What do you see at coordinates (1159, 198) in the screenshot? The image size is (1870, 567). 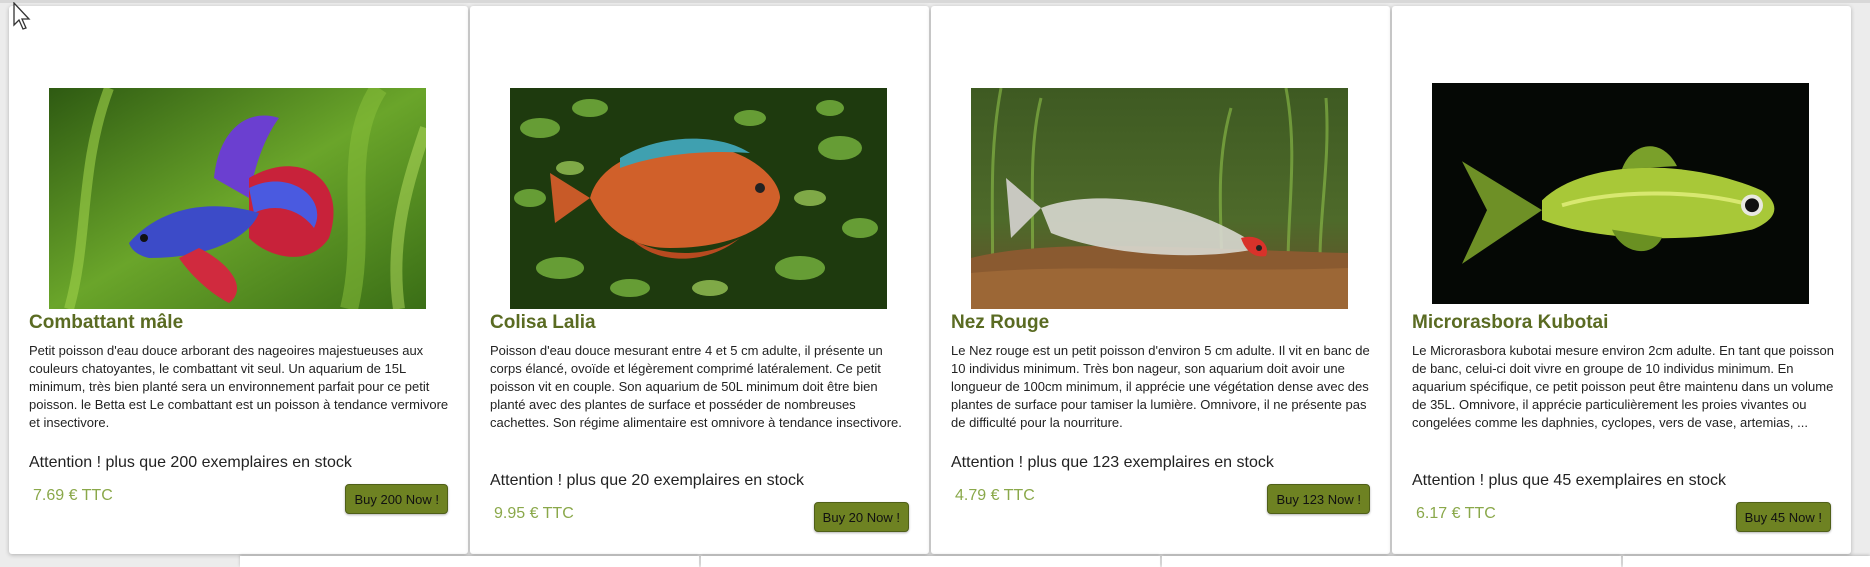 I see `rummy-nose-tetra-image` at bounding box center [1159, 198].